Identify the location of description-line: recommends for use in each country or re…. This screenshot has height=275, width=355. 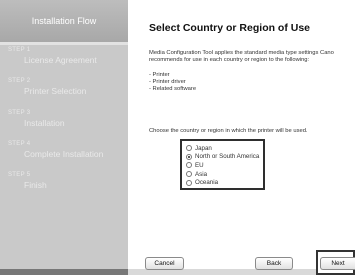
(229, 60).